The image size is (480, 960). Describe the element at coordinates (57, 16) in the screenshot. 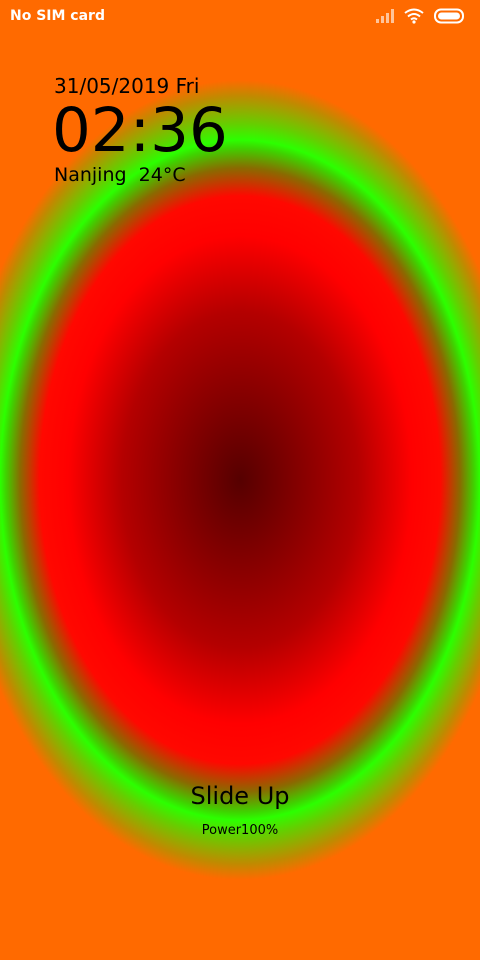

I see `carrier-label: No SIM card` at that location.